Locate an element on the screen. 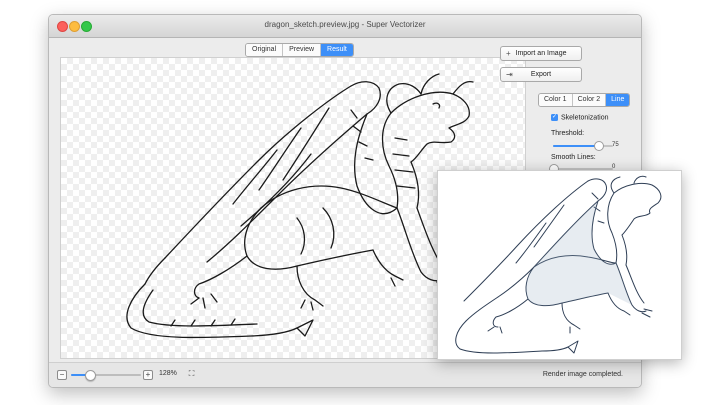  threshold-slider is located at coordinates (583, 146).